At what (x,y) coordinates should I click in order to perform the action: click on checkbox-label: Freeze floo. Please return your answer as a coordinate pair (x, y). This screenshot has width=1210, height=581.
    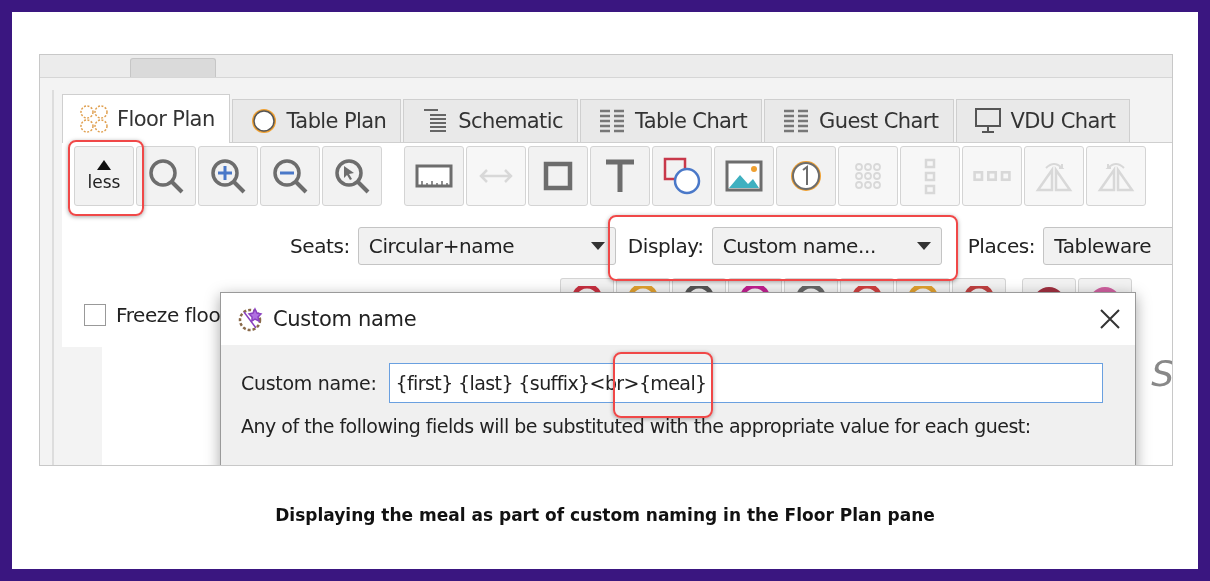
    Looking at the image, I should click on (168, 315).